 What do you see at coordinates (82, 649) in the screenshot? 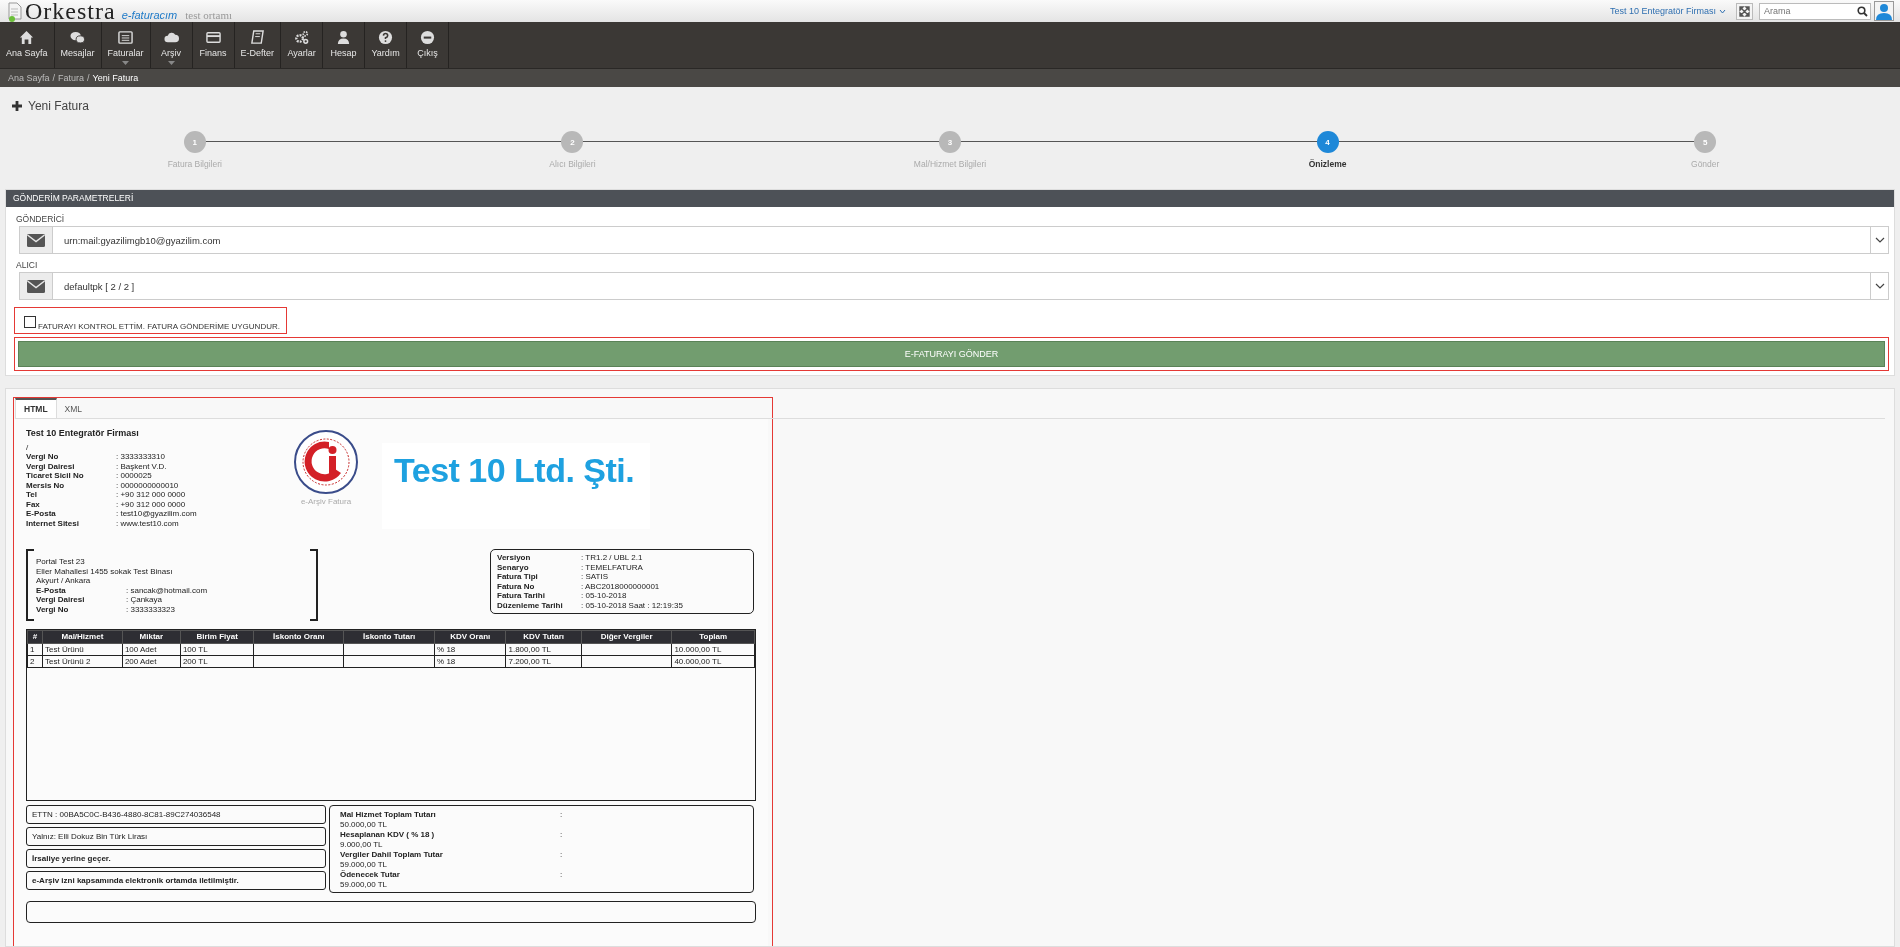
I see `table-cell: Test Ürünü` at bounding box center [82, 649].